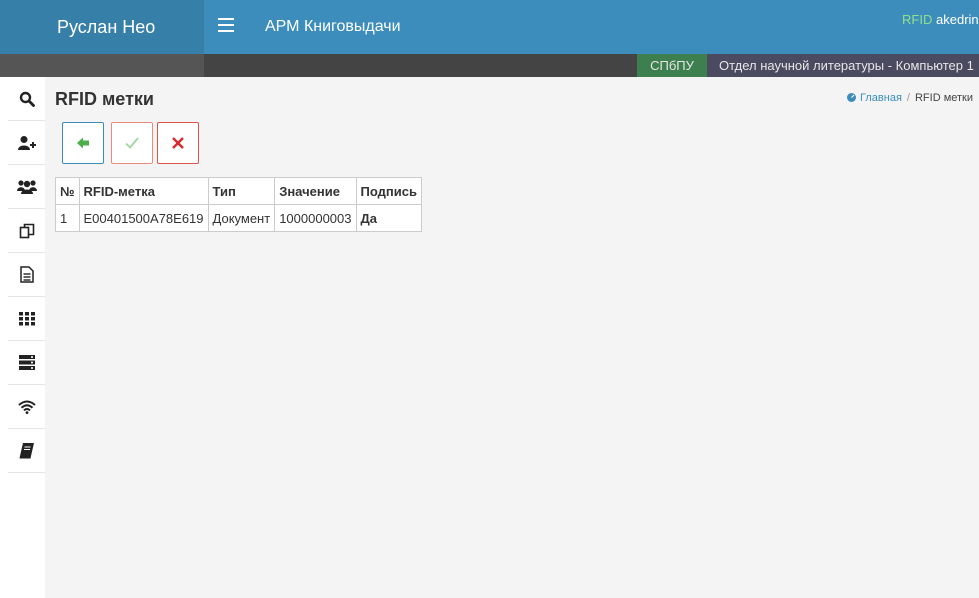 The width and height of the screenshot is (979, 598). I want to click on location-bar-left, so click(102, 65).